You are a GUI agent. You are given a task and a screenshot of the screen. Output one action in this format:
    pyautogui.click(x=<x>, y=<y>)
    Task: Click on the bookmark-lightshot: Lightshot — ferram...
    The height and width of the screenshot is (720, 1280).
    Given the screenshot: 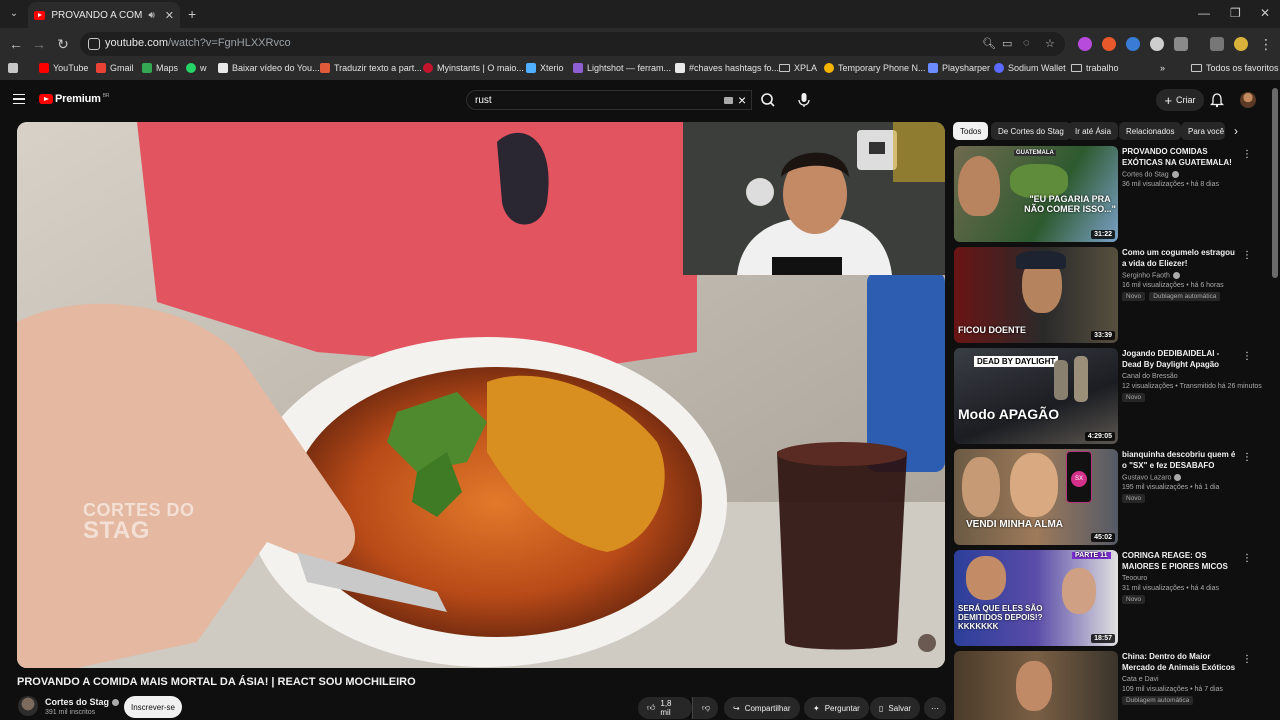 What is the action you would take?
    pyautogui.click(x=622, y=68)
    